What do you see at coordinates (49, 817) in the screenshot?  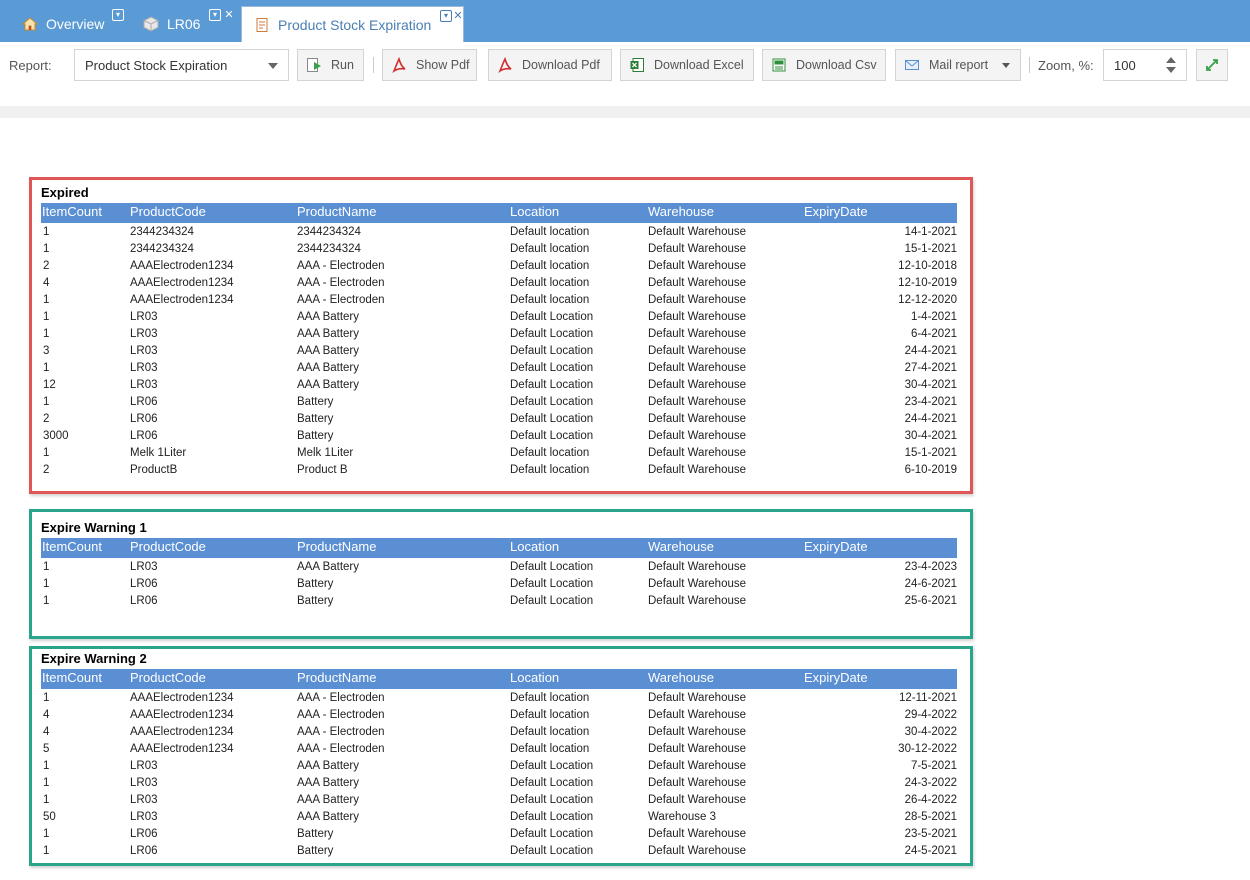 I see `table-cell: 50` at bounding box center [49, 817].